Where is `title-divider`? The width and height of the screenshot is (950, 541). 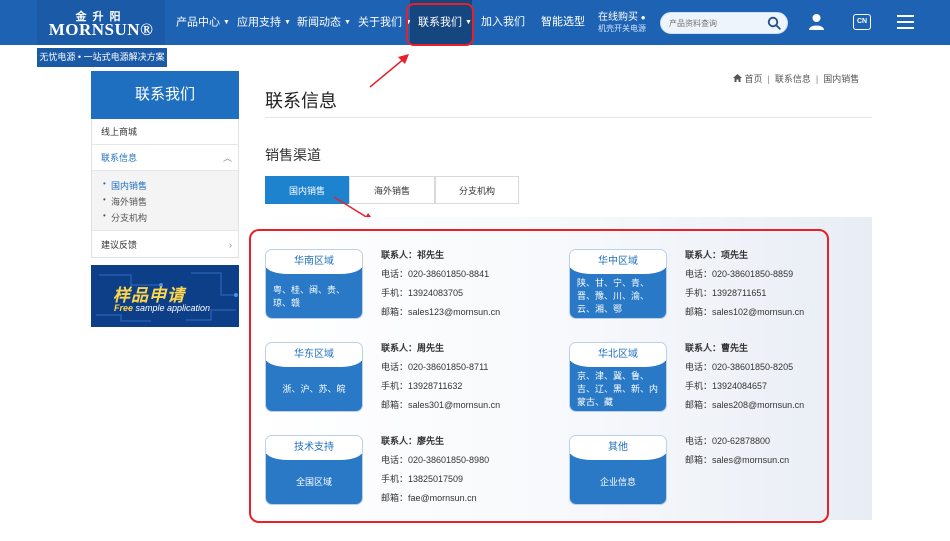 title-divider is located at coordinates (568, 117).